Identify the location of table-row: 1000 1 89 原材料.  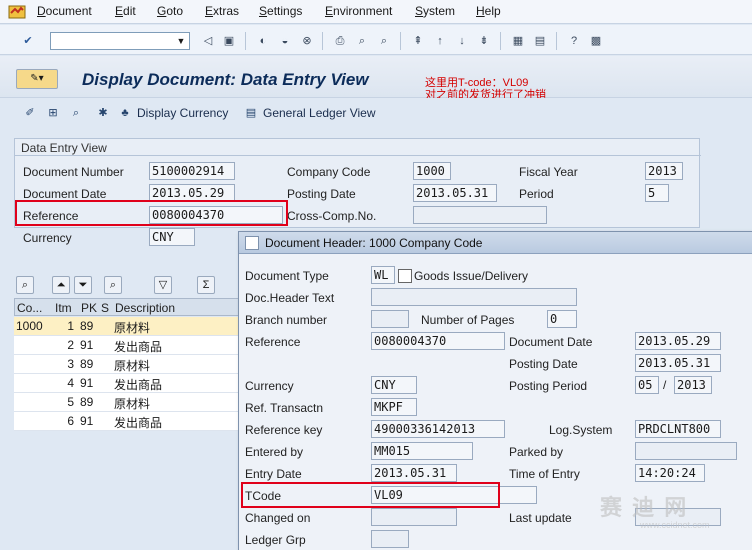
(129, 326).